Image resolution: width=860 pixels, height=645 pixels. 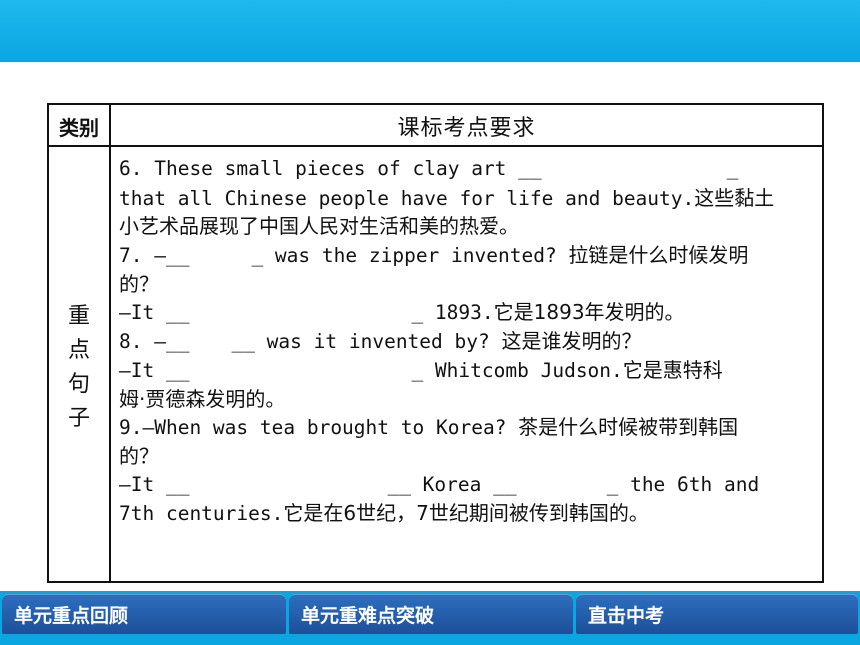 What do you see at coordinates (429, 168) in the screenshot?
I see `sentence-line: 6. These small pieces of clay art __ _` at bounding box center [429, 168].